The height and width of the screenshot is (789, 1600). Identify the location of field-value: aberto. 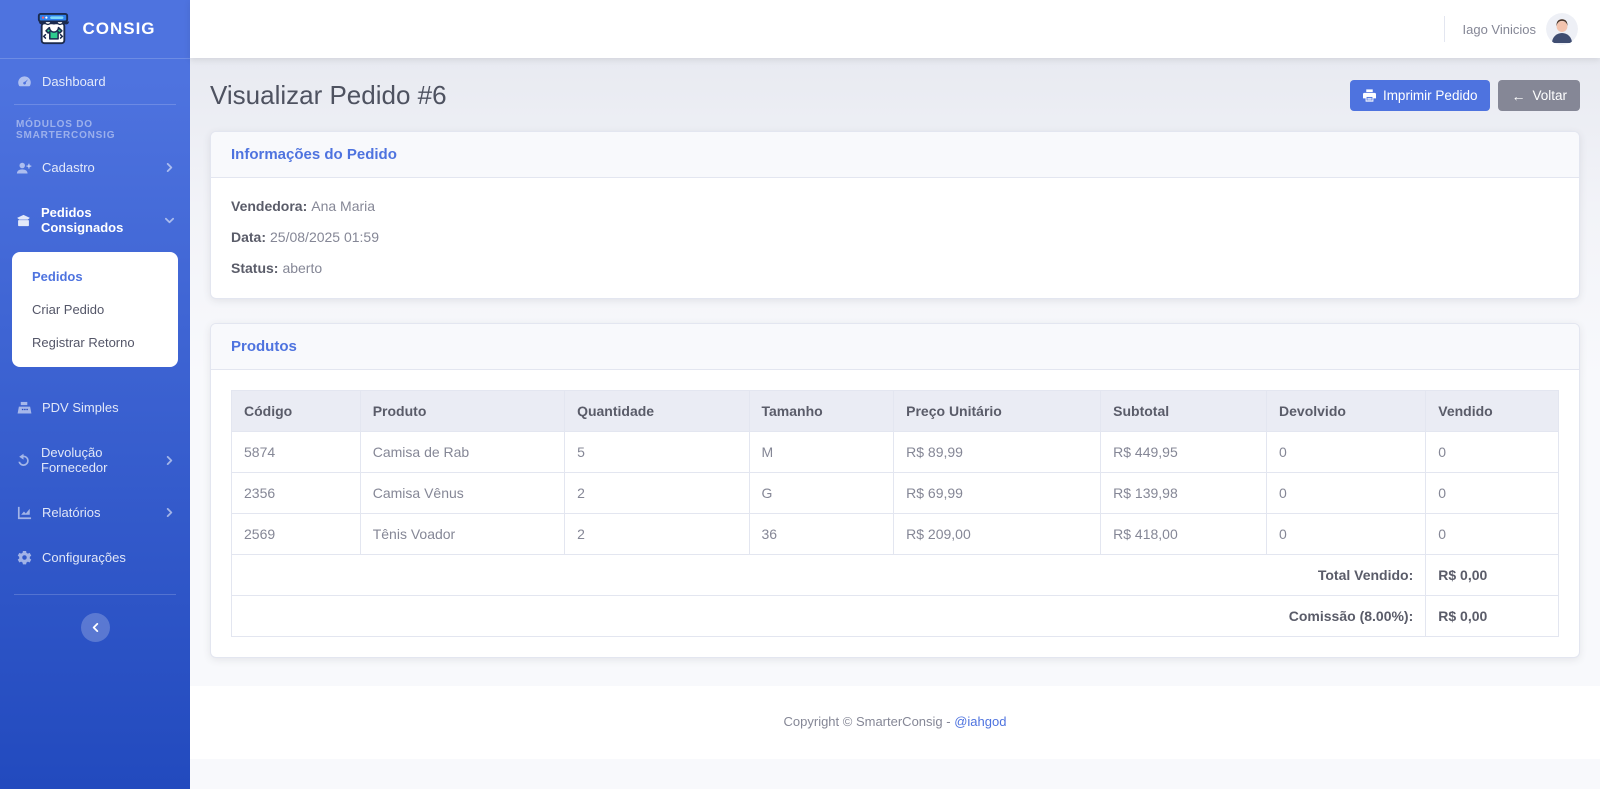
(302, 268).